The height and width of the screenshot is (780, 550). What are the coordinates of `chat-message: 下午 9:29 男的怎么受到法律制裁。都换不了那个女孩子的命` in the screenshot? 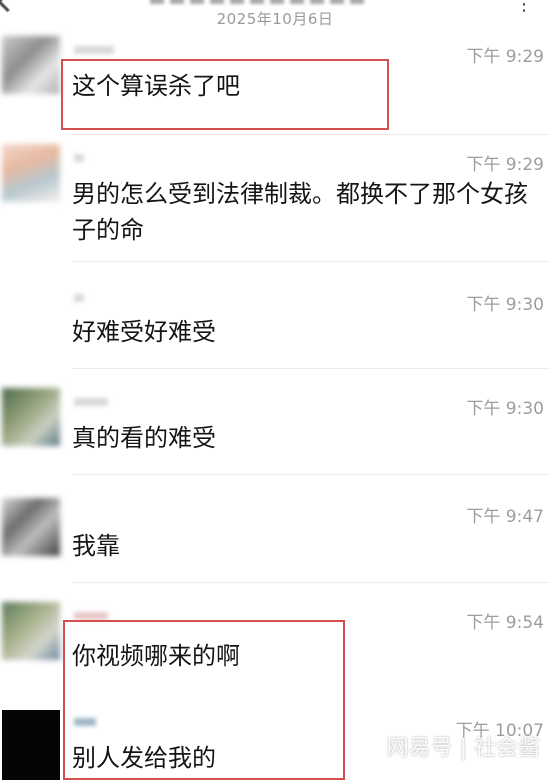 It's located at (275, 197).